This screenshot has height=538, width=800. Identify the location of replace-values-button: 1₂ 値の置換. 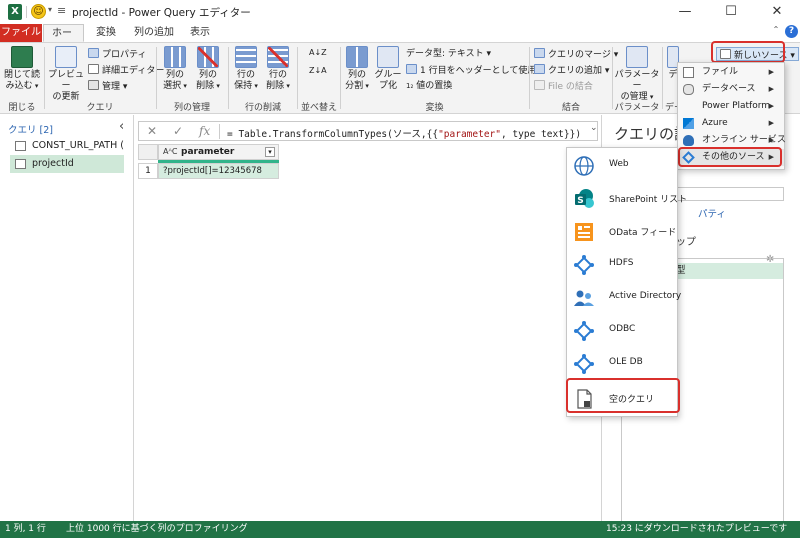
(429, 86).